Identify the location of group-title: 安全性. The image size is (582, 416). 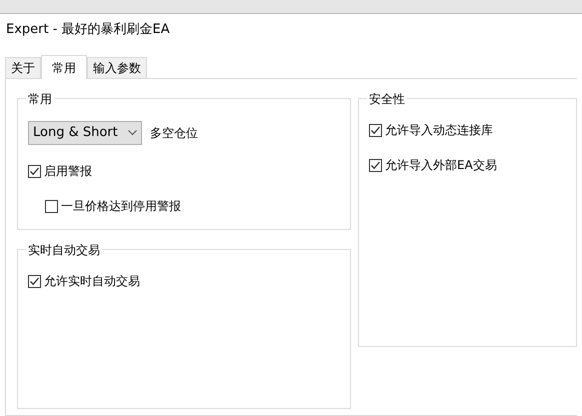
(387, 99).